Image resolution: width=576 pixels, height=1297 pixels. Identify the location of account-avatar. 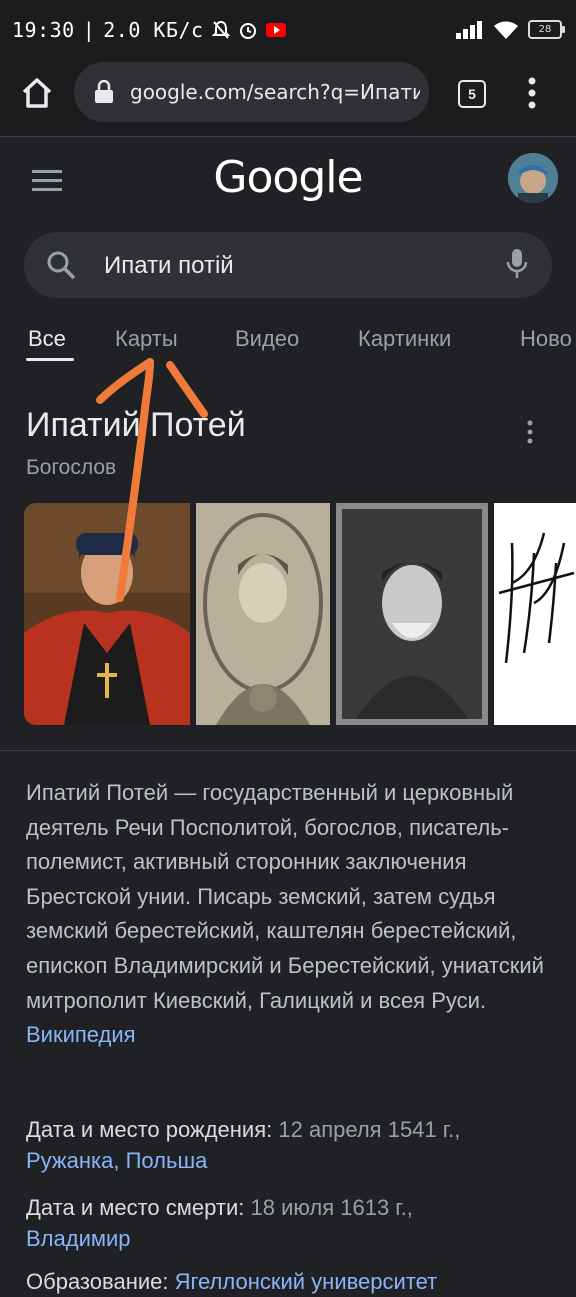
(533, 178).